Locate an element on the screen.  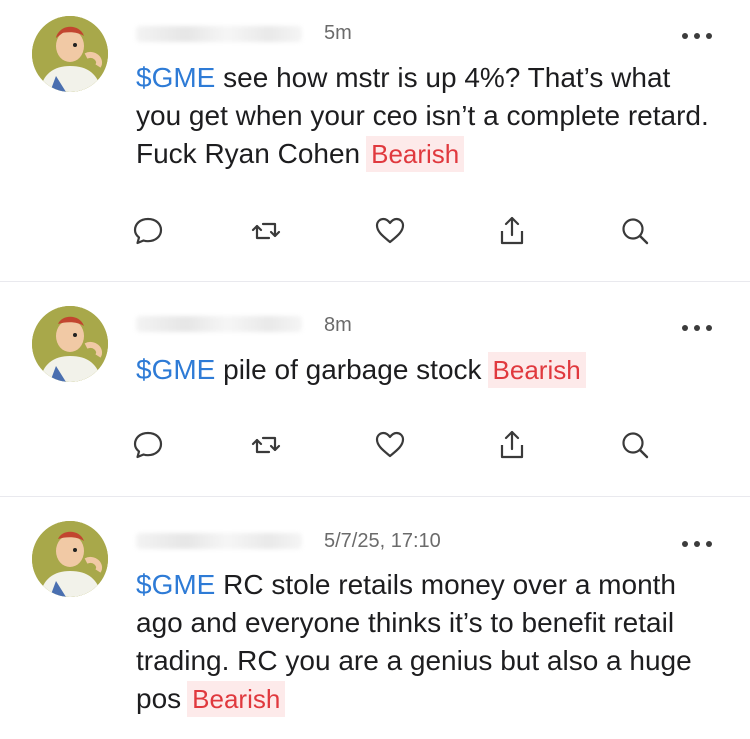
post-body: $GME pile of garbage stock Bearish is located at coordinates (428, 370).